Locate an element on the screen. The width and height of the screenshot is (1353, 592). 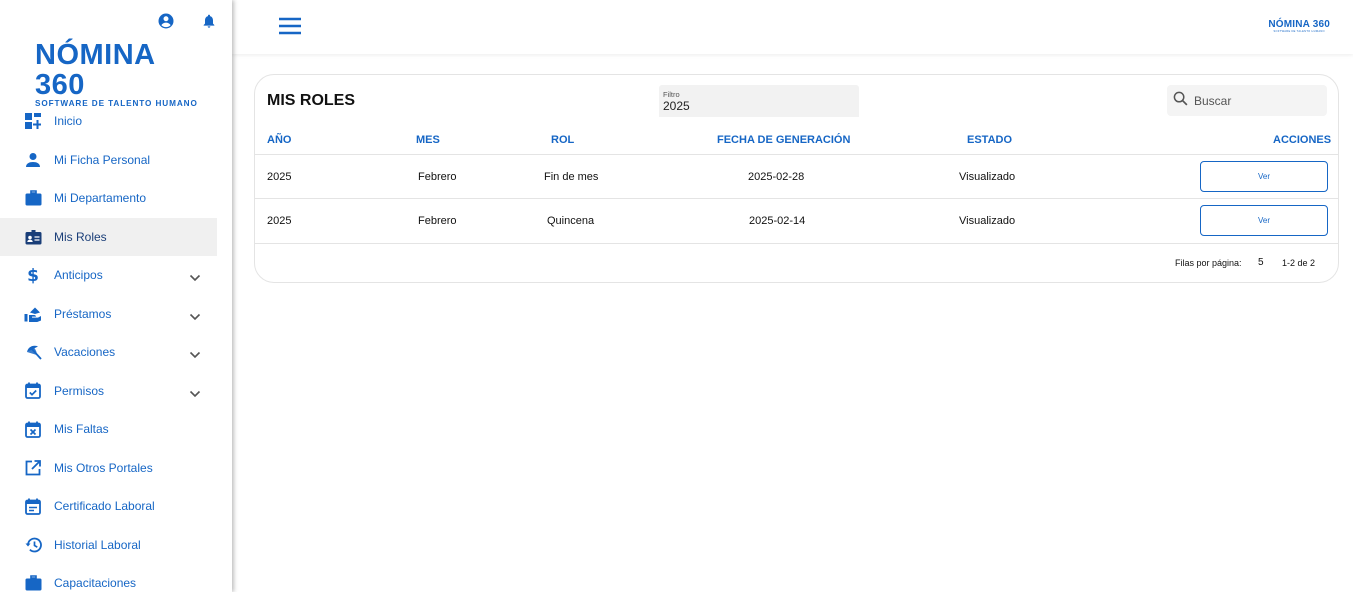
sidebar-item-mis-roles: Mis Roles is located at coordinates (108, 236).